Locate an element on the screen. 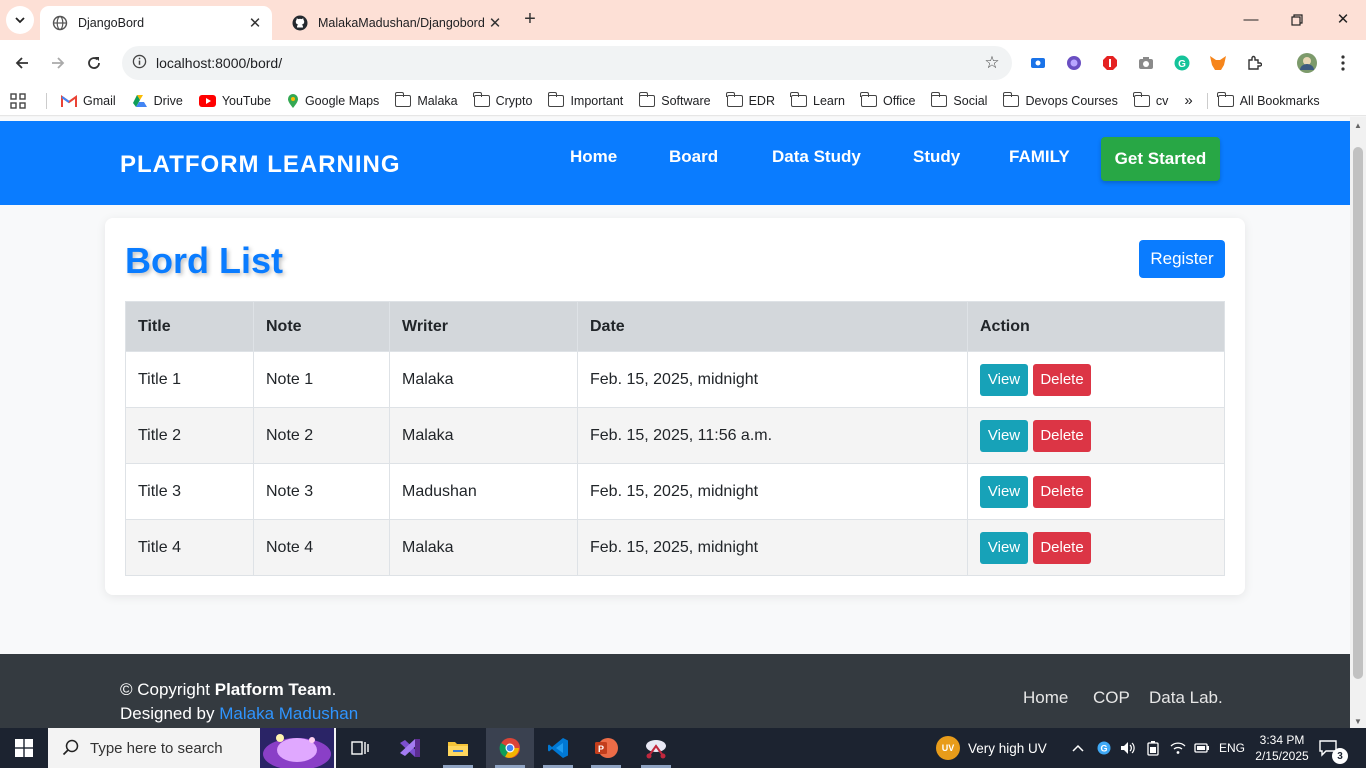 The image size is (1366, 768). page-scrollbar: ▲ ▼ is located at coordinates (1358, 422).